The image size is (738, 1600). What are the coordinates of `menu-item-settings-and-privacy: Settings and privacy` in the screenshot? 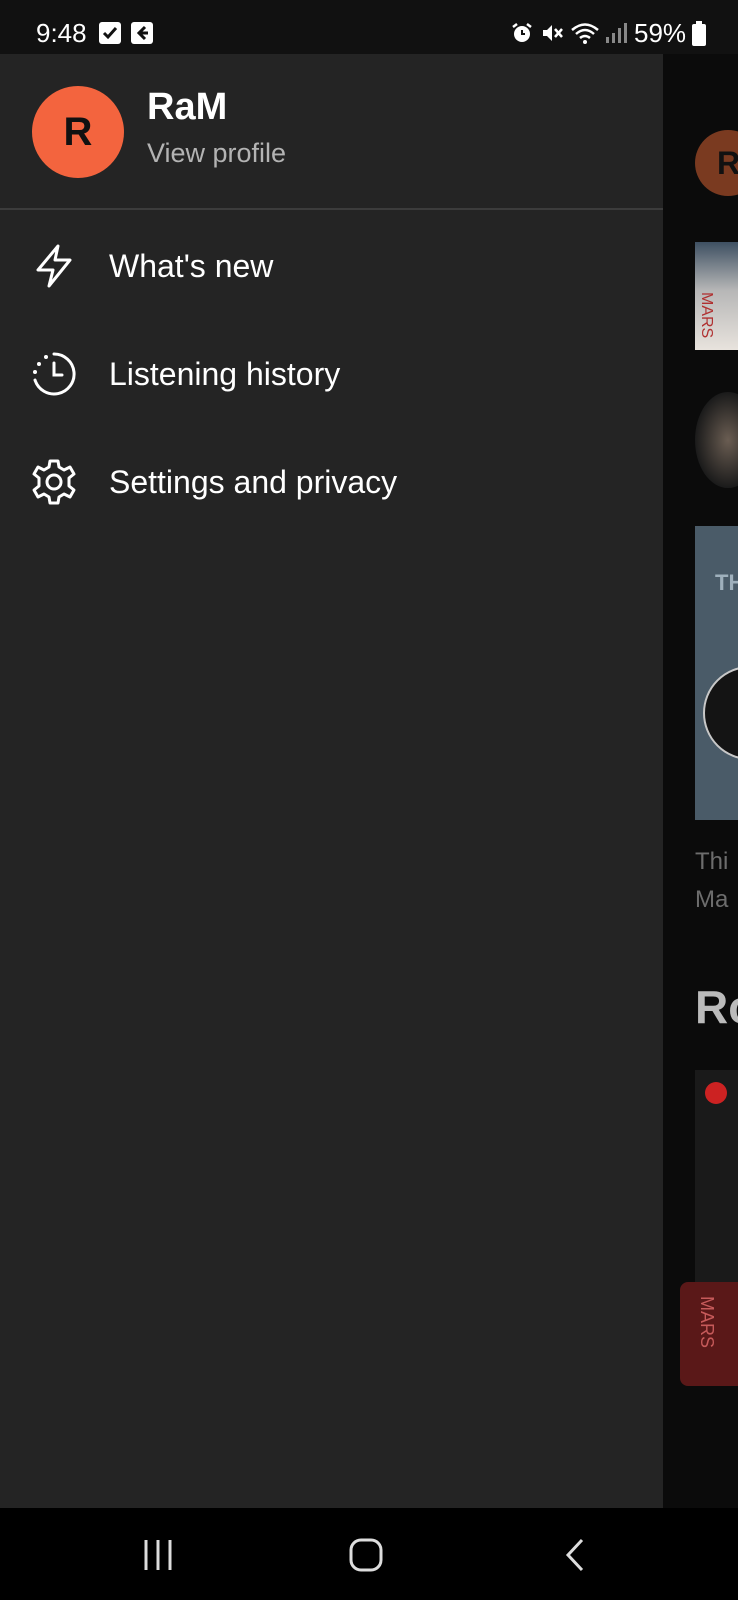 It's located at (331, 482).